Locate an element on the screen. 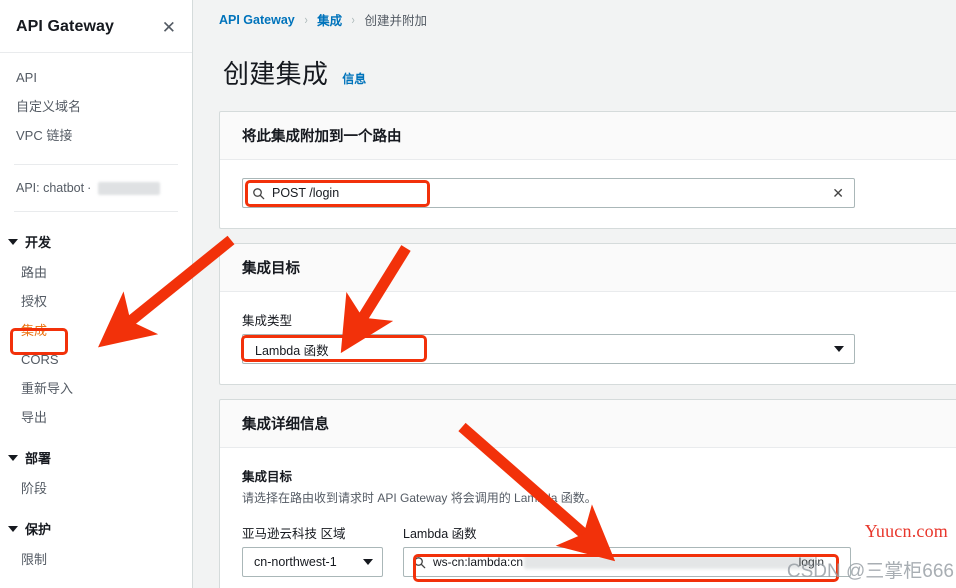 The image size is (956, 588). sidebar-item-integrations: 集成 is located at coordinates (96, 330).